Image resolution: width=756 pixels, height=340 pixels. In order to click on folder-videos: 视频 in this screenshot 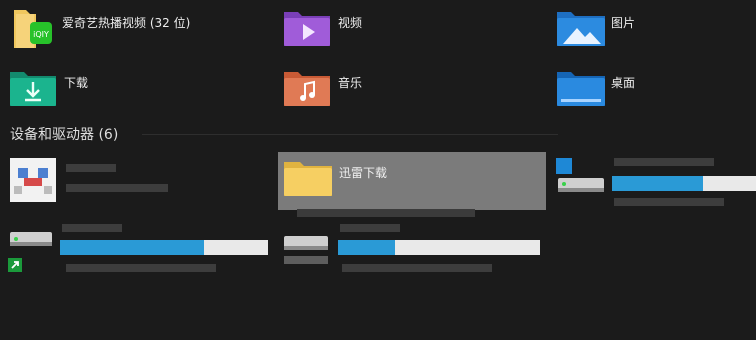, I will do `click(409, 28)`.